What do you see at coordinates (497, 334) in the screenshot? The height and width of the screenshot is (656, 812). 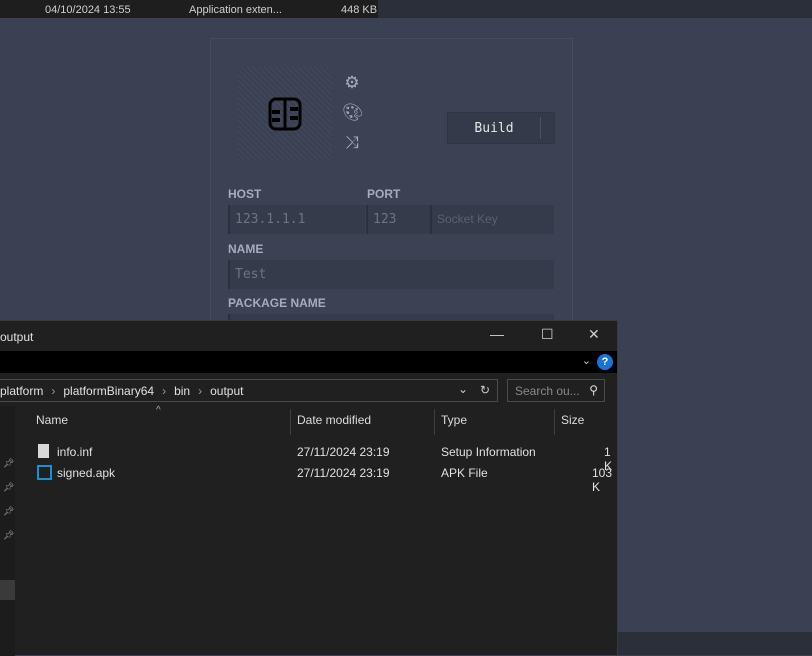 I see `minimize-icon: —` at bounding box center [497, 334].